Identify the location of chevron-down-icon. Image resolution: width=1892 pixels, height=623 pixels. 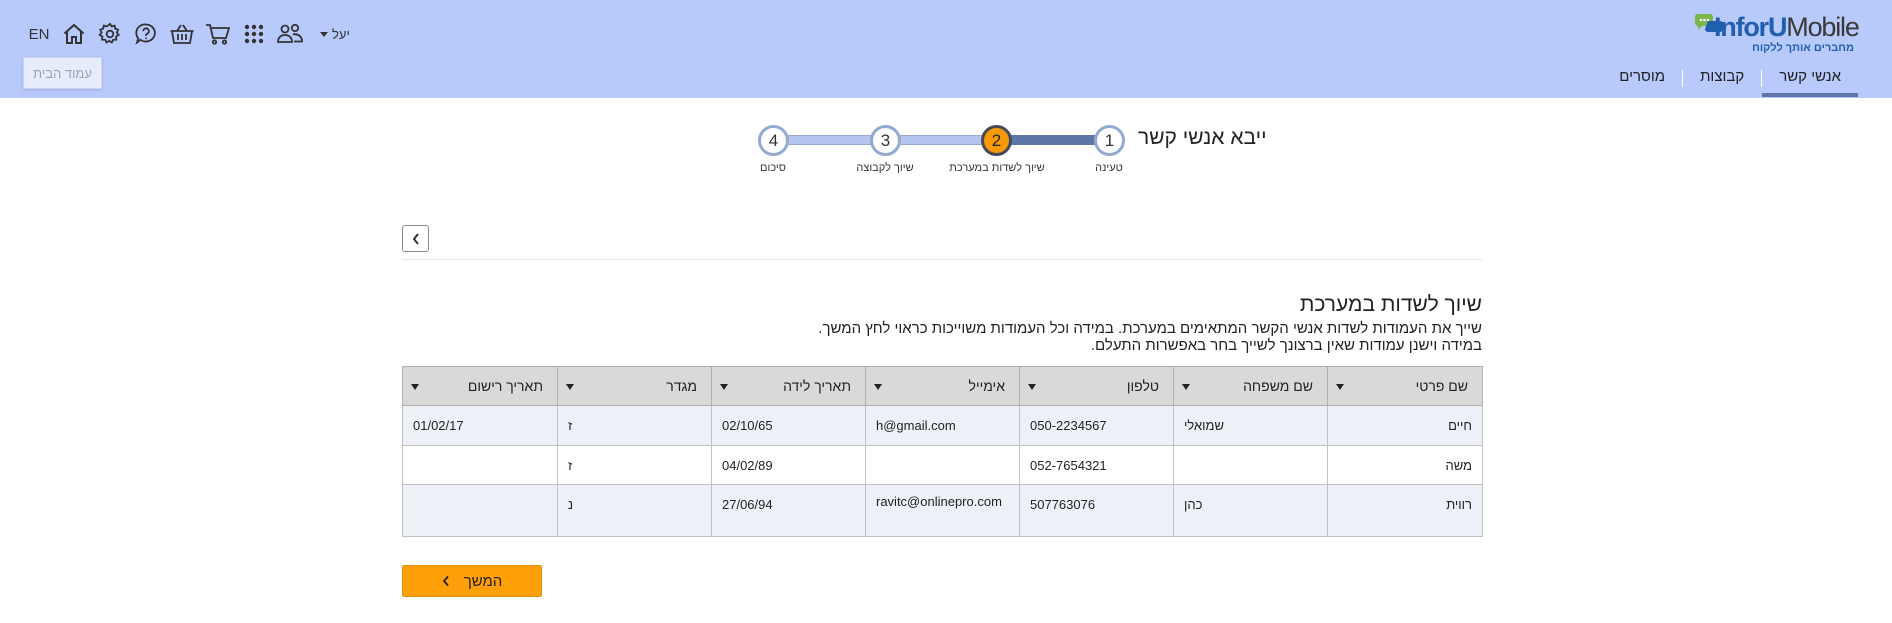
(324, 34).